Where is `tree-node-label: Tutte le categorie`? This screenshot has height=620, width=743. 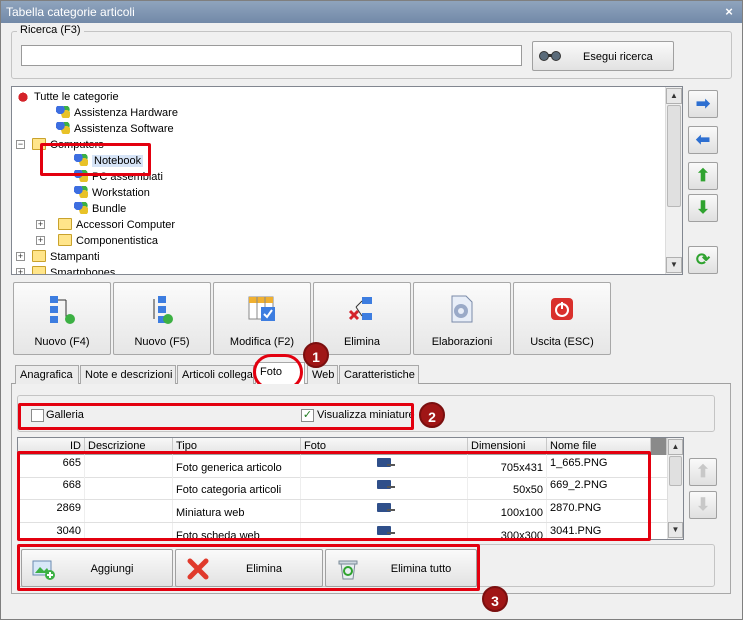 tree-node-label: Tutte le categorie is located at coordinates (76, 97).